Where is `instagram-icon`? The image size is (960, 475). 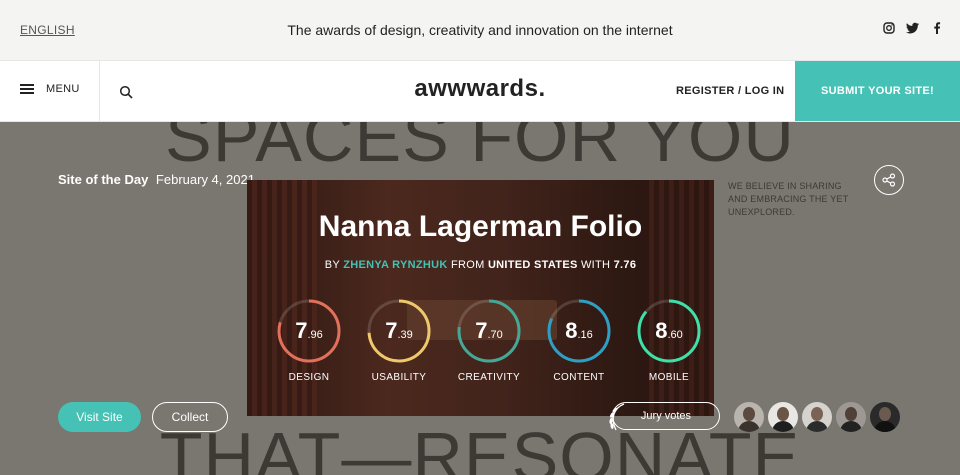 instagram-icon is located at coordinates (889, 28).